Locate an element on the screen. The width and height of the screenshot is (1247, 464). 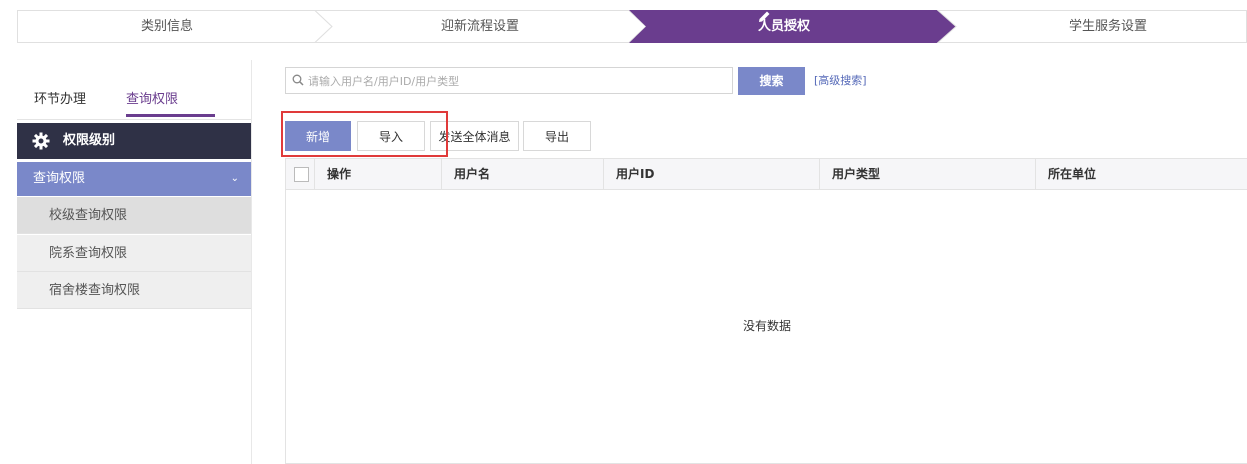
advanced-search-link: [高级搜索] is located at coordinates (840, 80).